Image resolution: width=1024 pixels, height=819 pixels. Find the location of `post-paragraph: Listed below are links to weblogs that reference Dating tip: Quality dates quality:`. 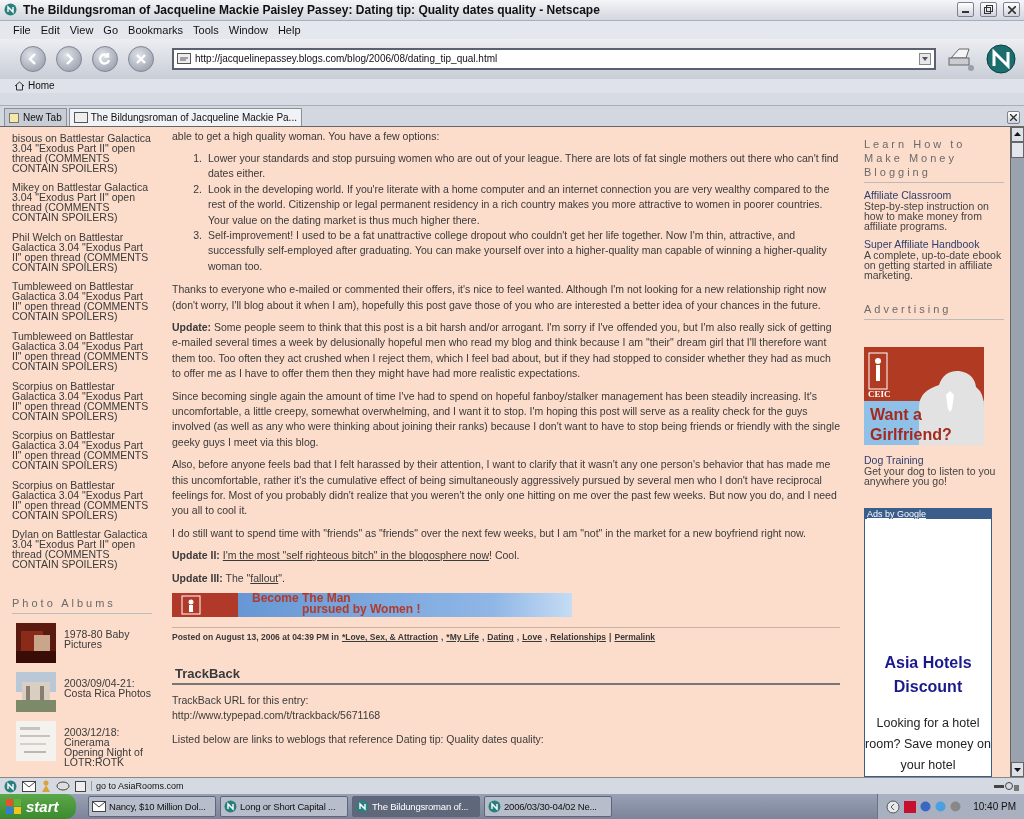

post-paragraph: Listed below are links to weblogs that reference Dating tip: Quality dates quality: is located at coordinates (358, 739).